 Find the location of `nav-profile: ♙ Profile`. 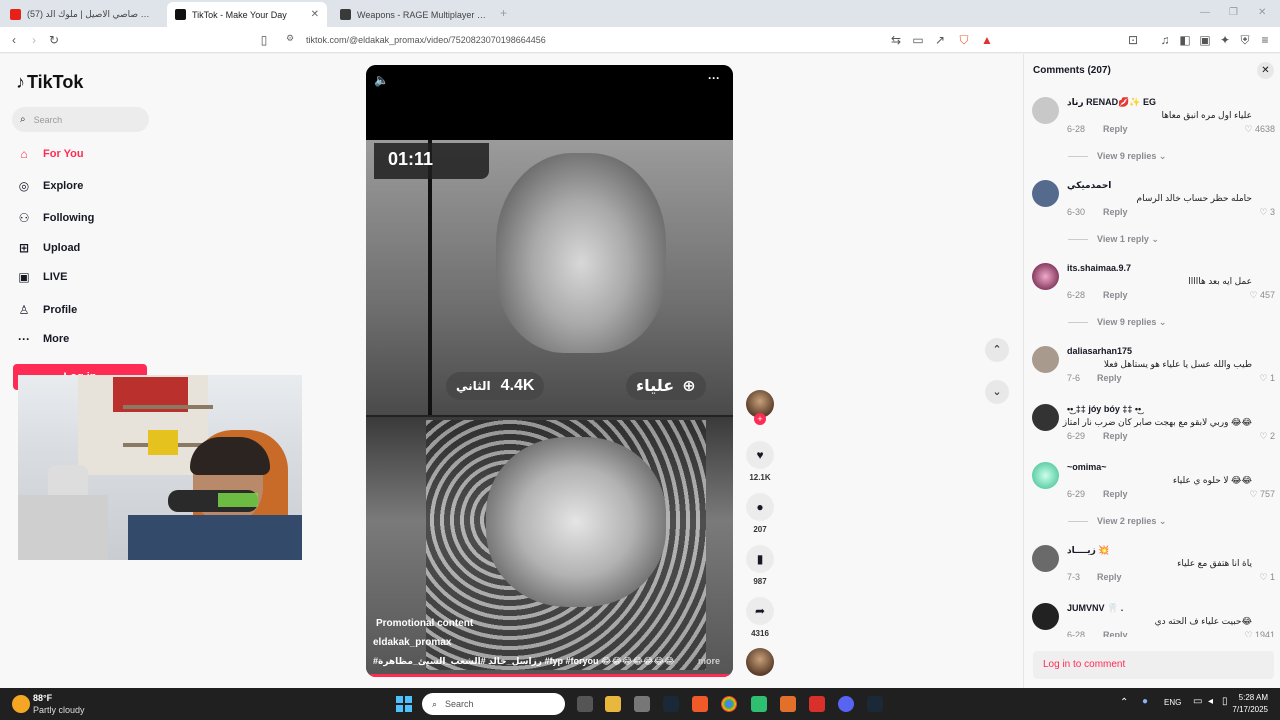

nav-profile: ♙ Profile is located at coordinates (47, 310).